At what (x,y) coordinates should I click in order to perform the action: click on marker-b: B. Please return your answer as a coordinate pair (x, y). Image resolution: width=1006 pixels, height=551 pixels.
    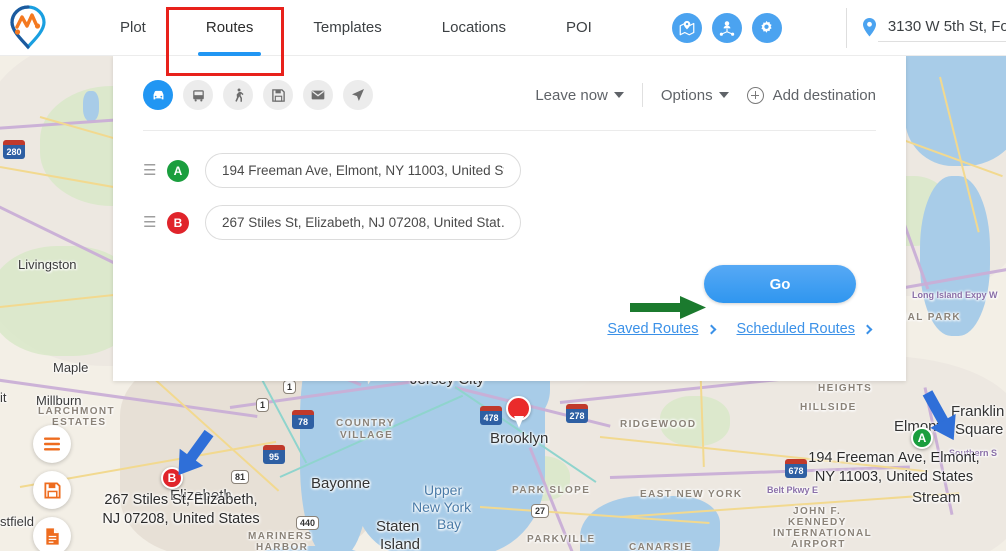
    Looking at the image, I should click on (172, 478).